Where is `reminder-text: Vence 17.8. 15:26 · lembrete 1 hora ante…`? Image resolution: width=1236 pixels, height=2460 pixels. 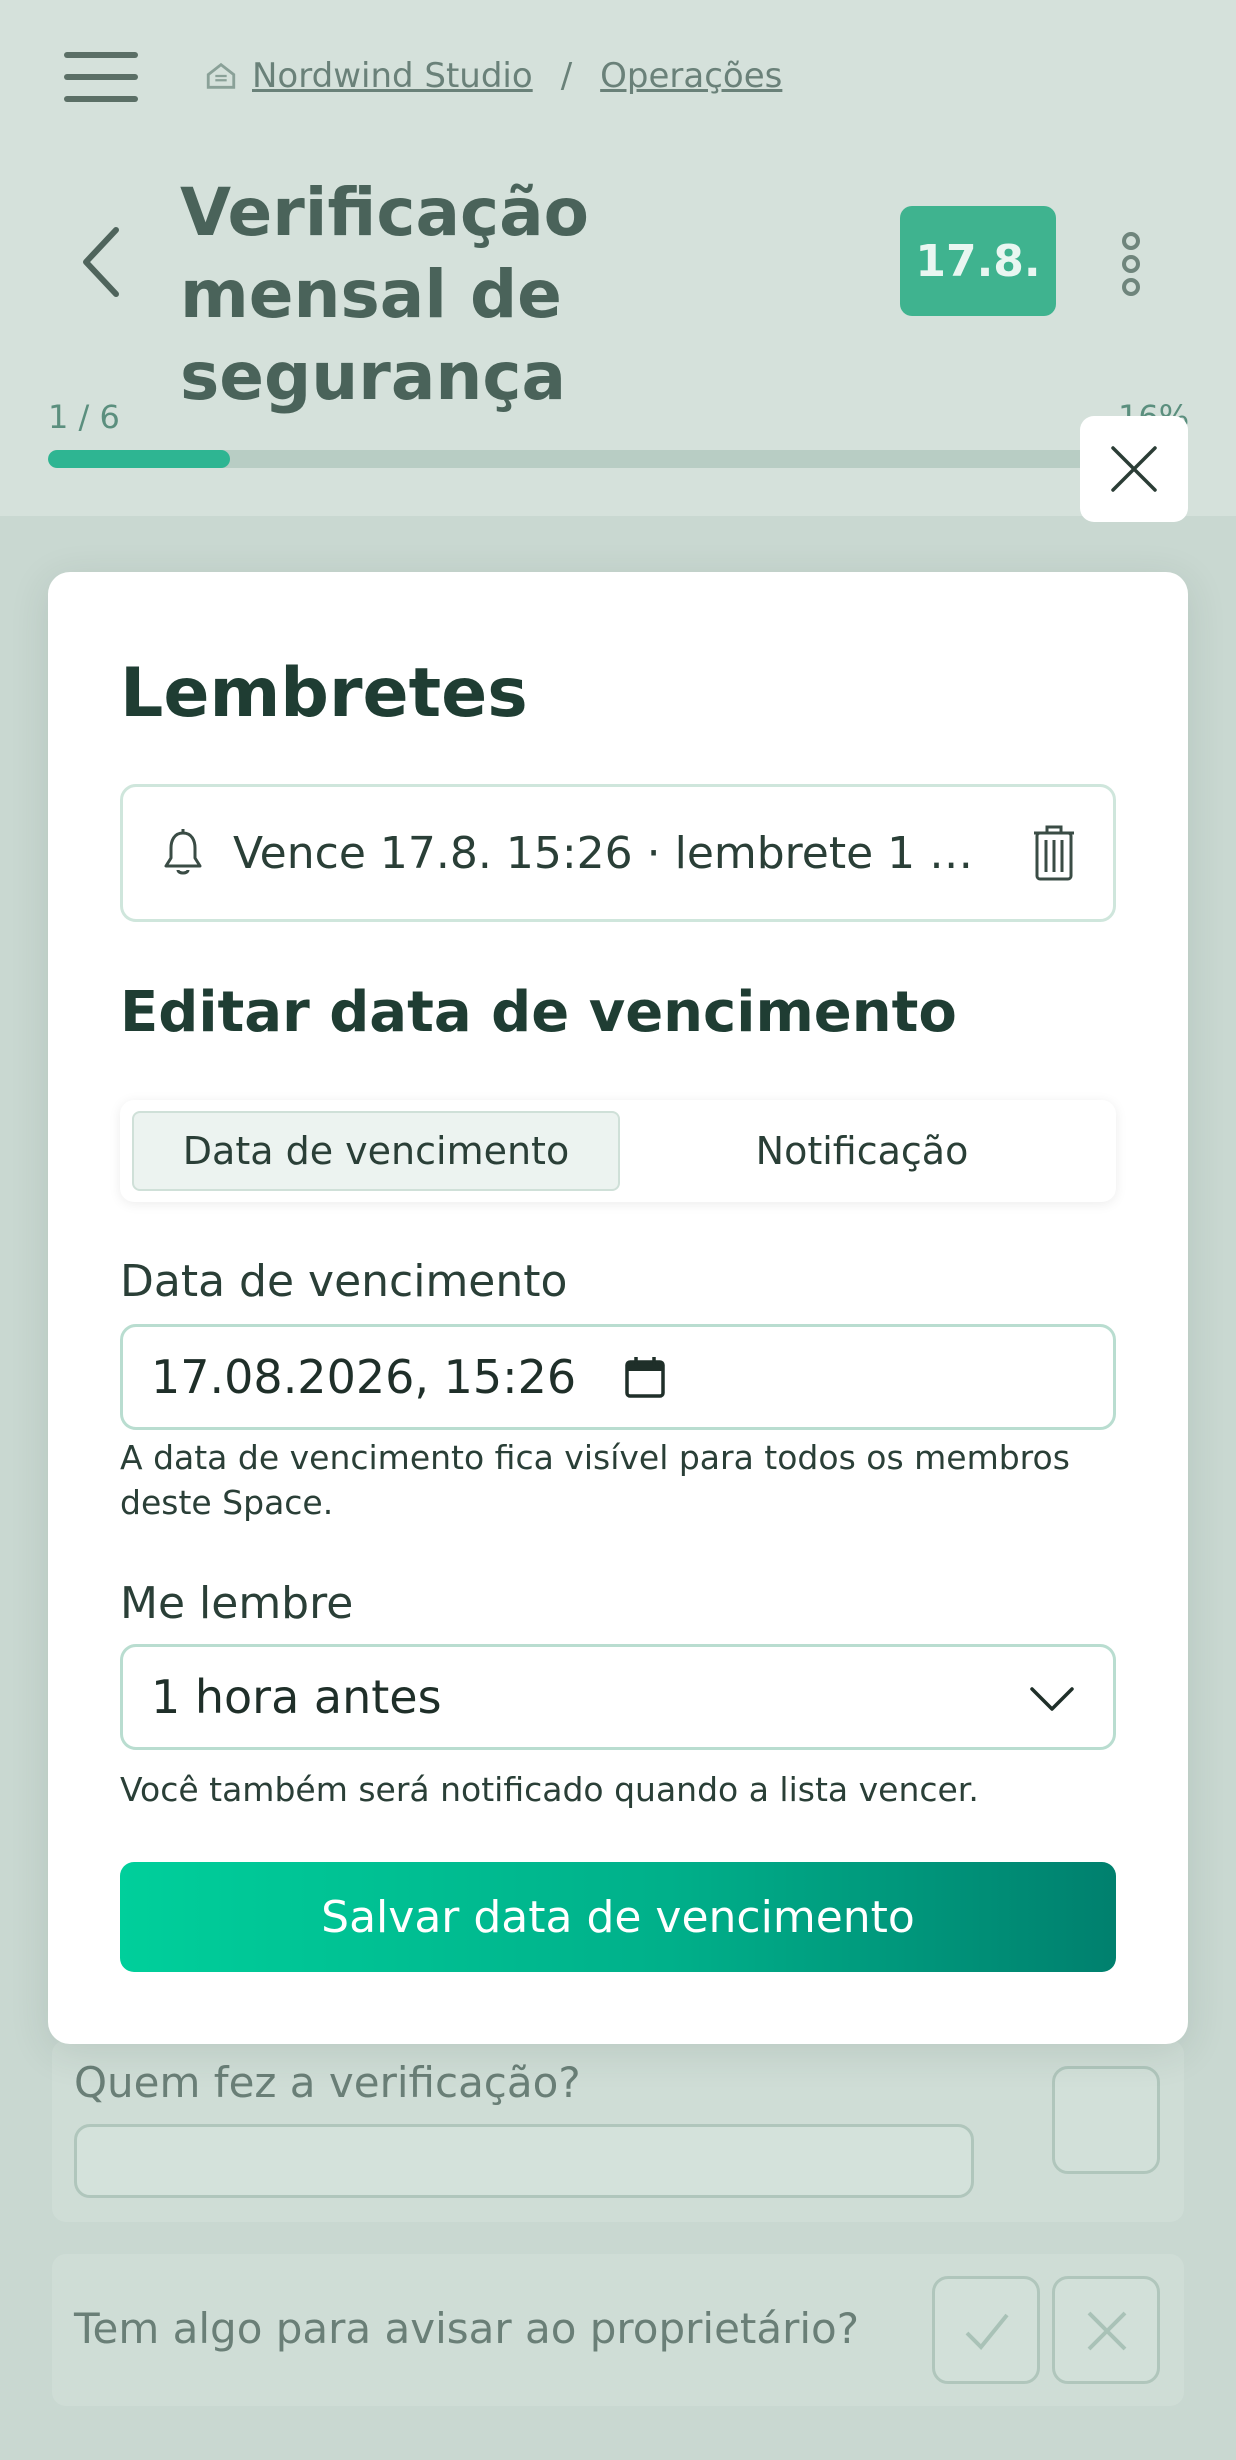 reminder-text: Vence 17.8. 15:26 · lembrete 1 hora ante… is located at coordinates (612, 853).